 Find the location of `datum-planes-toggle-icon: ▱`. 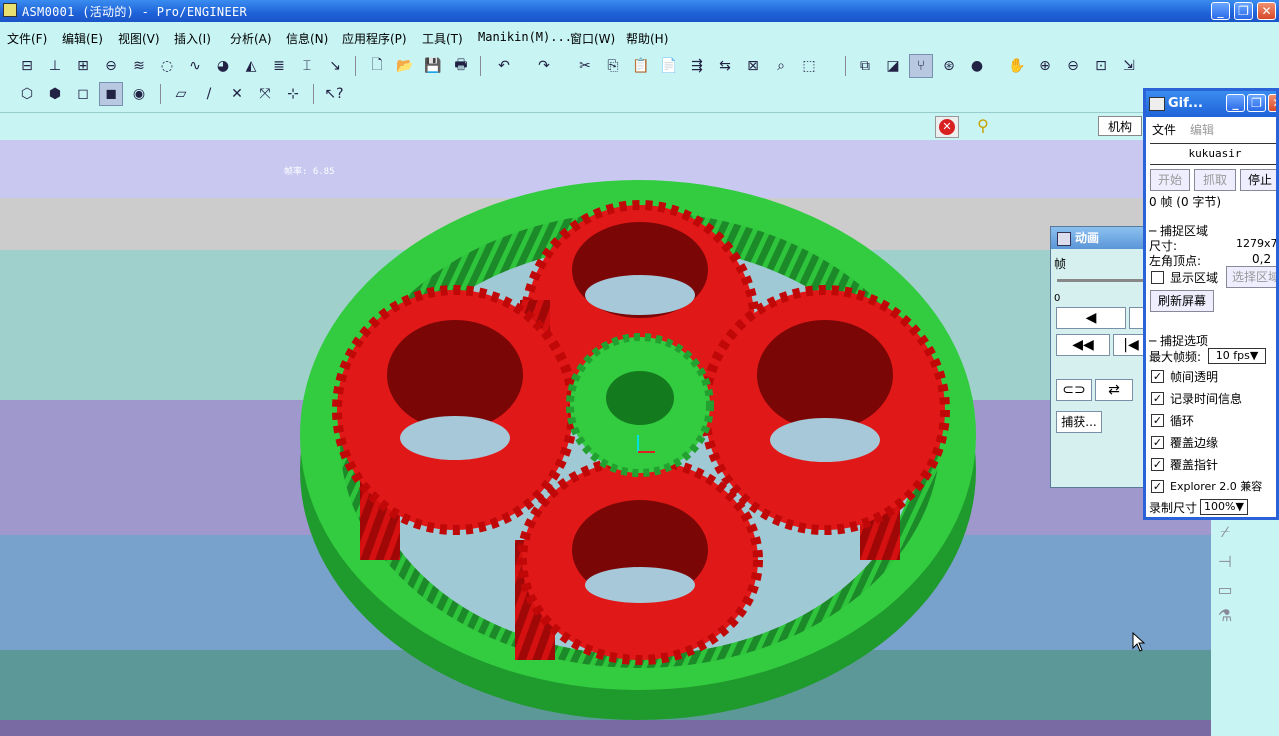

datum-planes-toggle-icon: ▱ is located at coordinates (181, 94).